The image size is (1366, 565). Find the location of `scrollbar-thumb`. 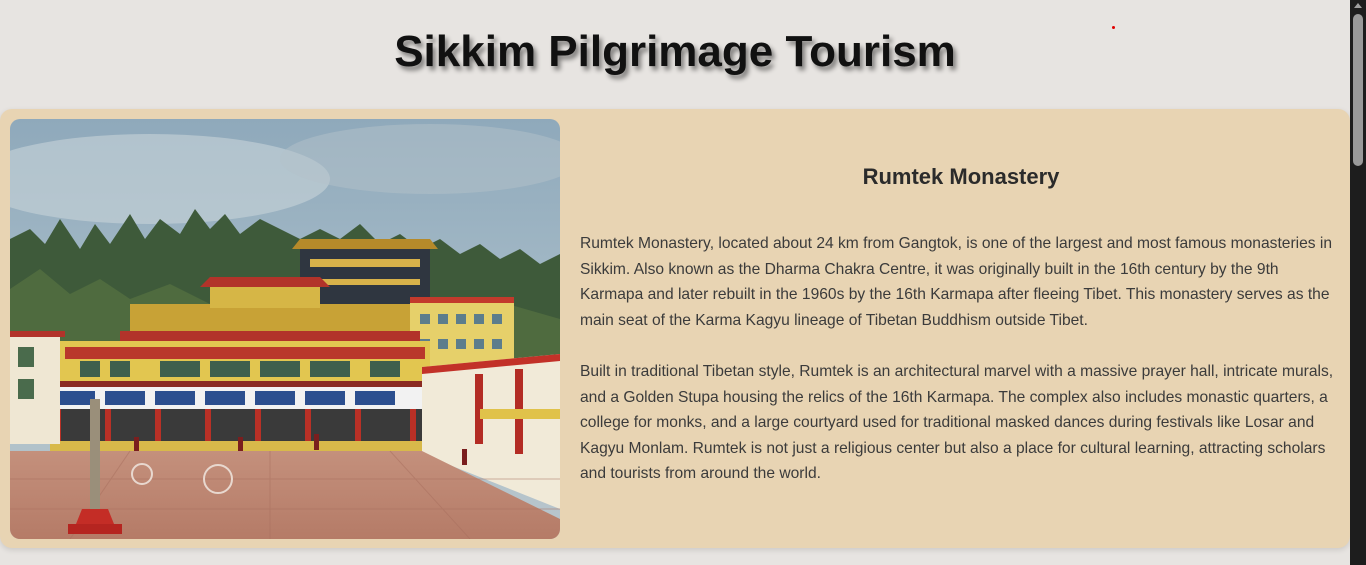

scrollbar-thumb is located at coordinates (1358, 90).